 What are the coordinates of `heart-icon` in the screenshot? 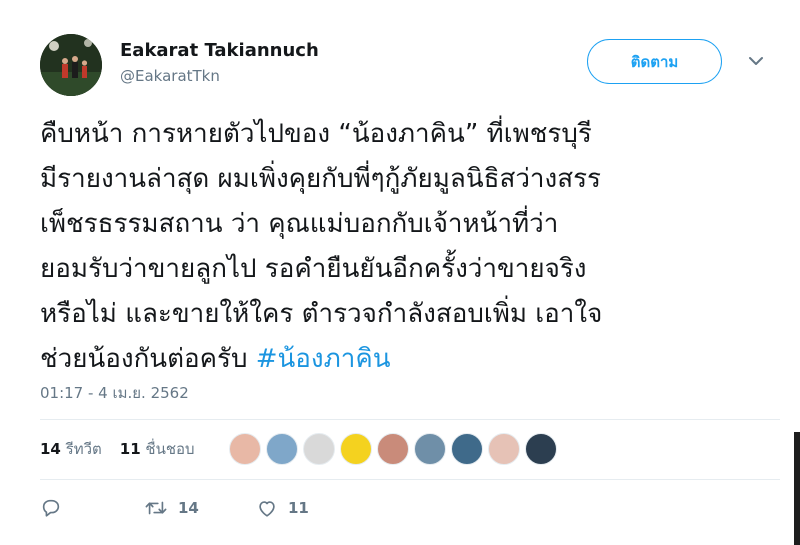 It's located at (267, 509).